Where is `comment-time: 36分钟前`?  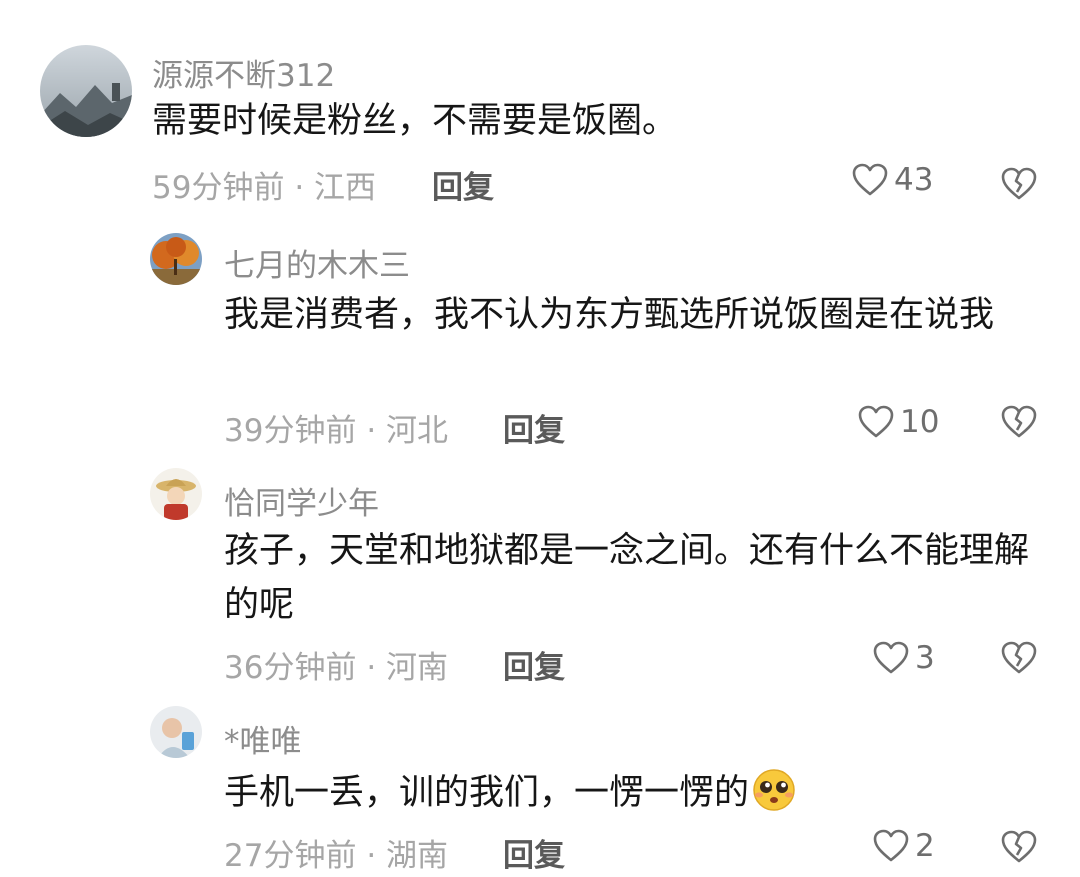 comment-time: 36分钟前 is located at coordinates (290, 668).